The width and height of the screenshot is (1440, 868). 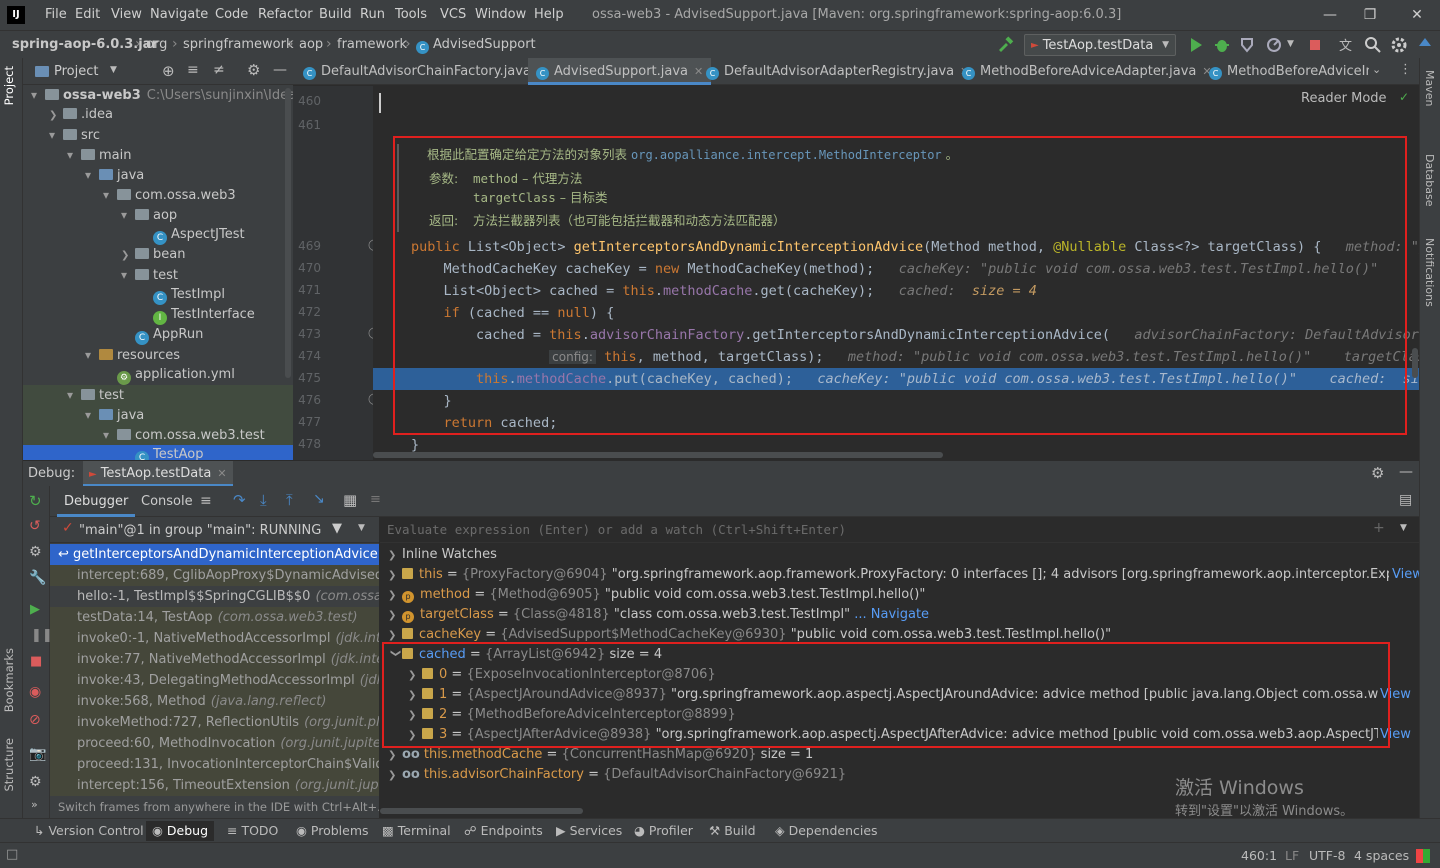 I want to click on profile-icon, so click(x=1274, y=45).